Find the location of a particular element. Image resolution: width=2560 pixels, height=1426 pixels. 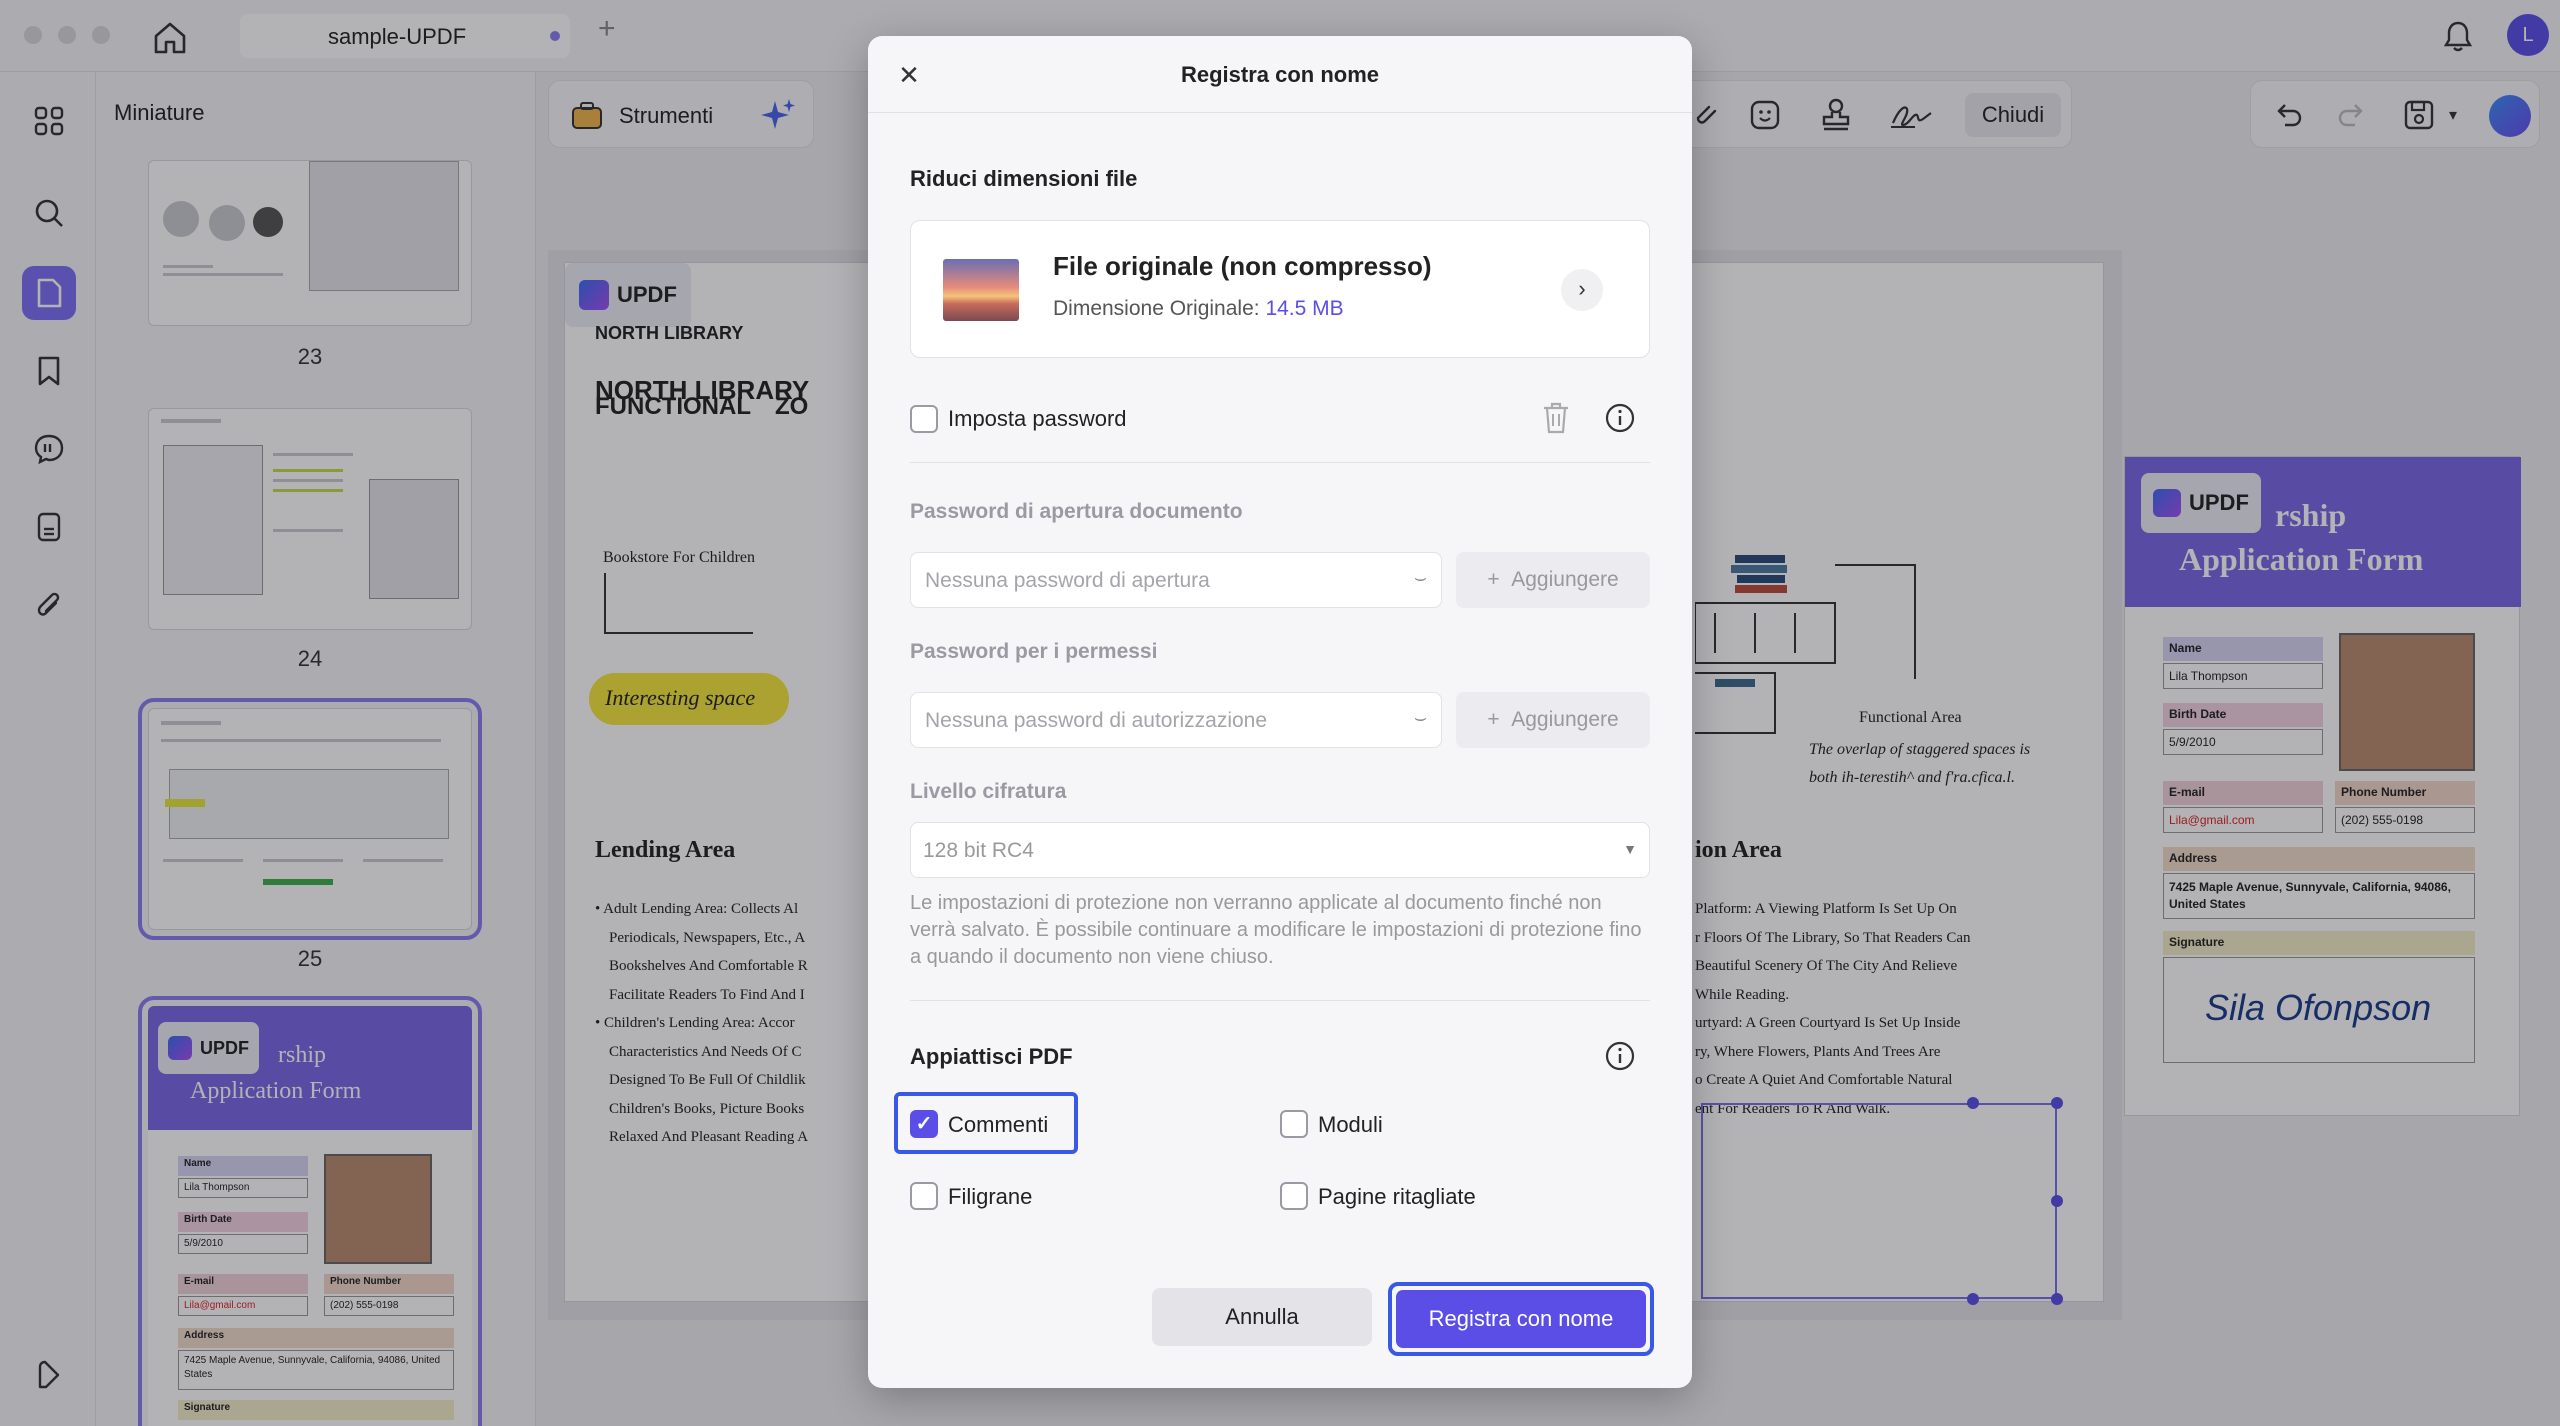

cropped-pages-label: Pagine ritagliate is located at coordinates (1397, 1196).